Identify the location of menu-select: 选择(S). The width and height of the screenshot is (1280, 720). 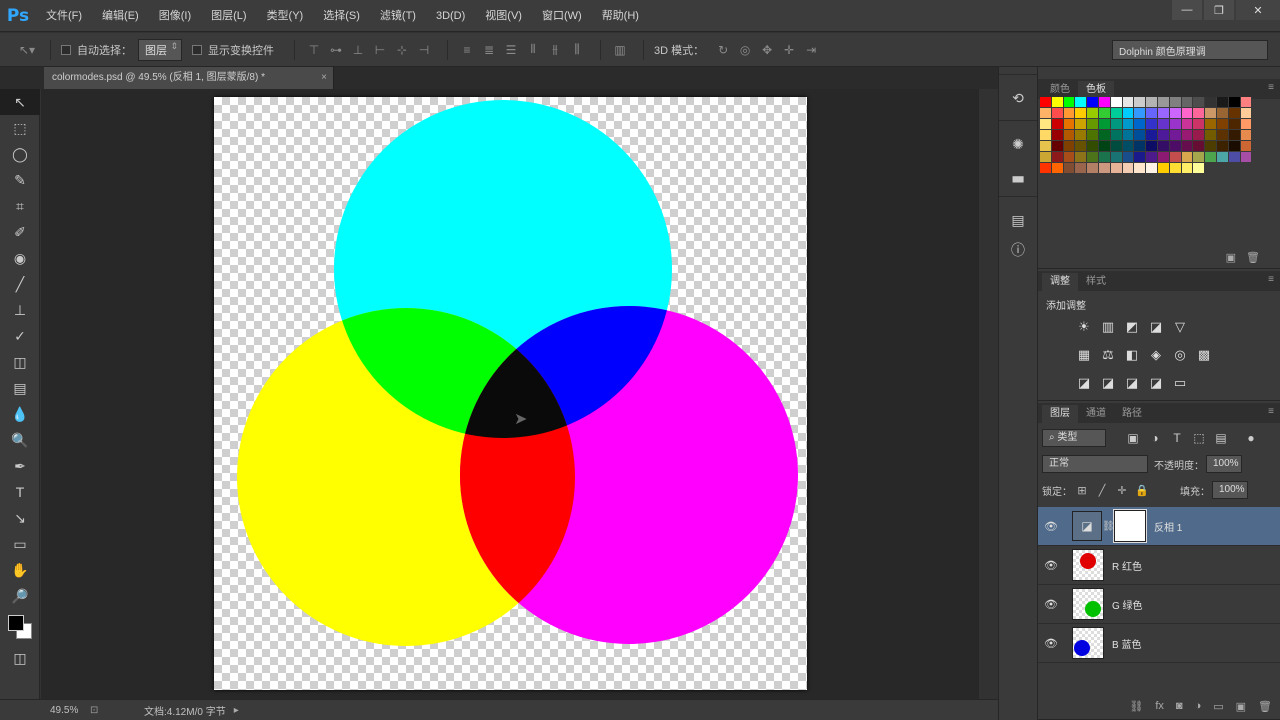
(341, 16).